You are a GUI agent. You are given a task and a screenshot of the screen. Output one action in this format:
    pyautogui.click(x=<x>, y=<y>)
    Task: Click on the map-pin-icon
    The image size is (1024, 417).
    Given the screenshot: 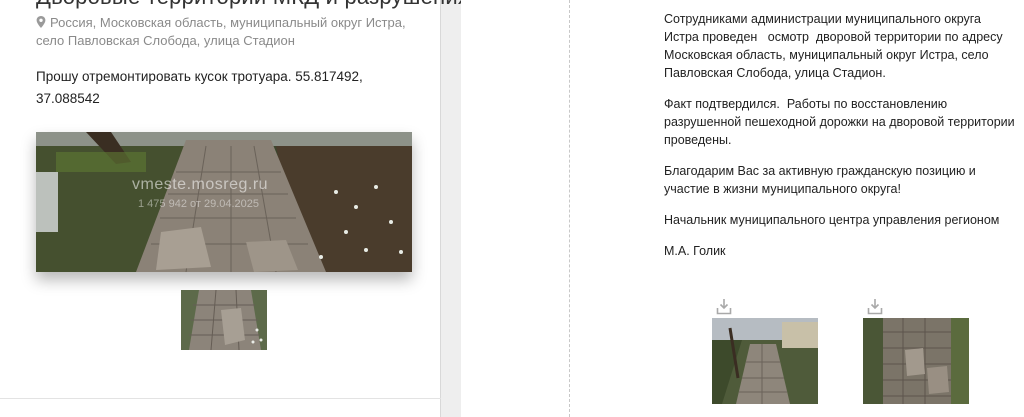 What is the action you would take?
    pyautogui.click(x=41, y=22)
    